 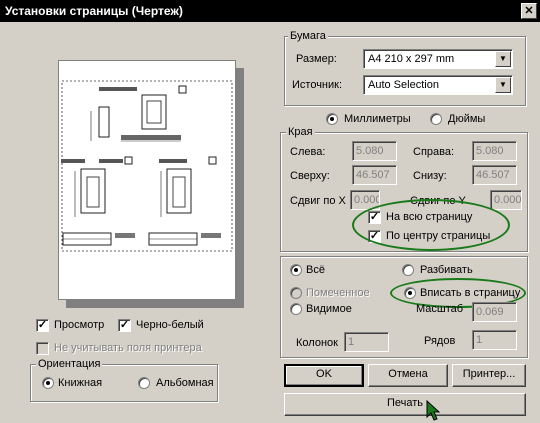 I want to click on units-inches-label: Дюймы, so click(x=466, y=119).